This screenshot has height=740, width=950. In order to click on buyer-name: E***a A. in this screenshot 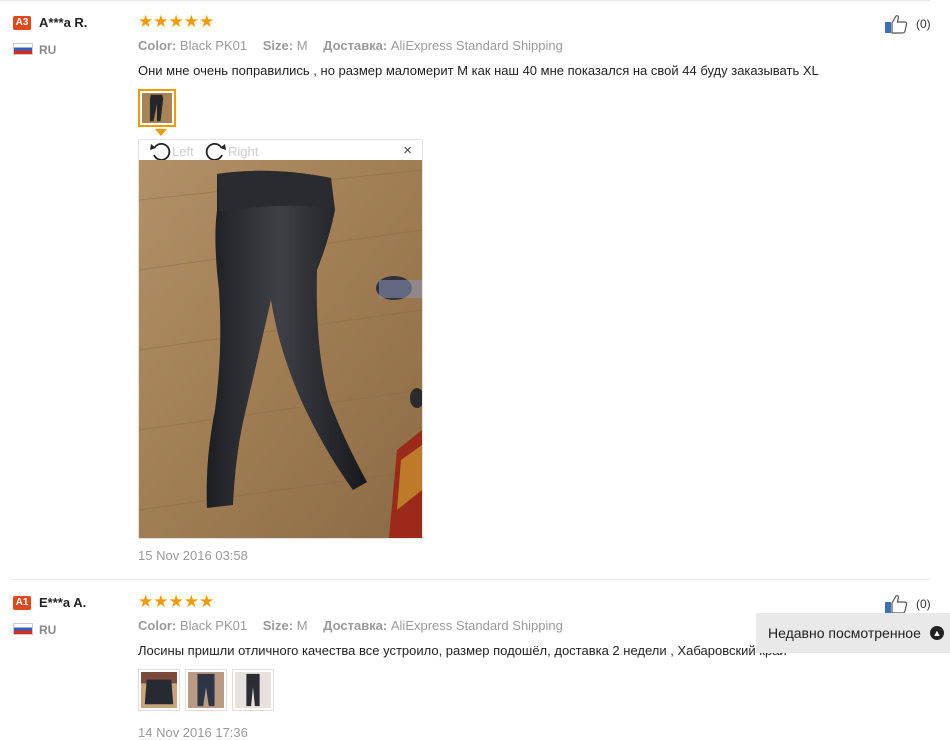, I will do `click(63, 602)`.